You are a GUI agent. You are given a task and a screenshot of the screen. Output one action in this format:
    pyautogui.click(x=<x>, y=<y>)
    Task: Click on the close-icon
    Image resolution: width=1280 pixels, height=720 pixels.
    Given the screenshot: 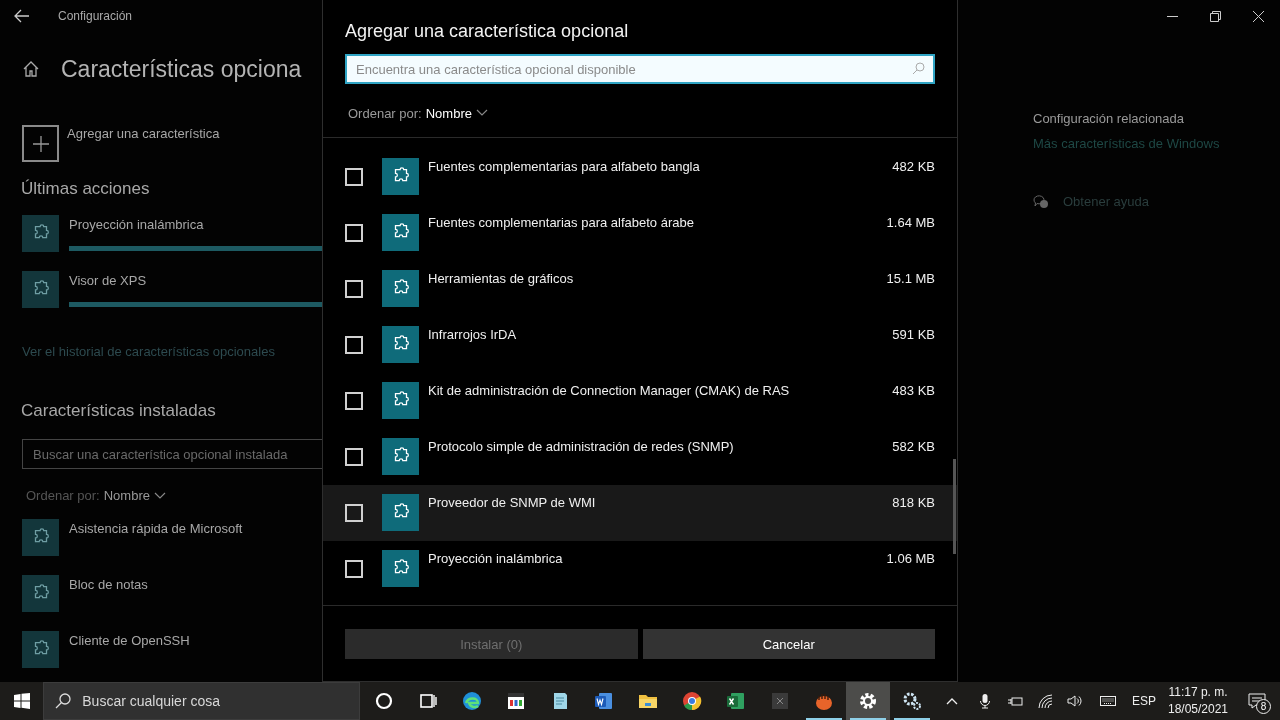 What is the action you would take?
    pyautogui.click(x=1258, y=16)
    